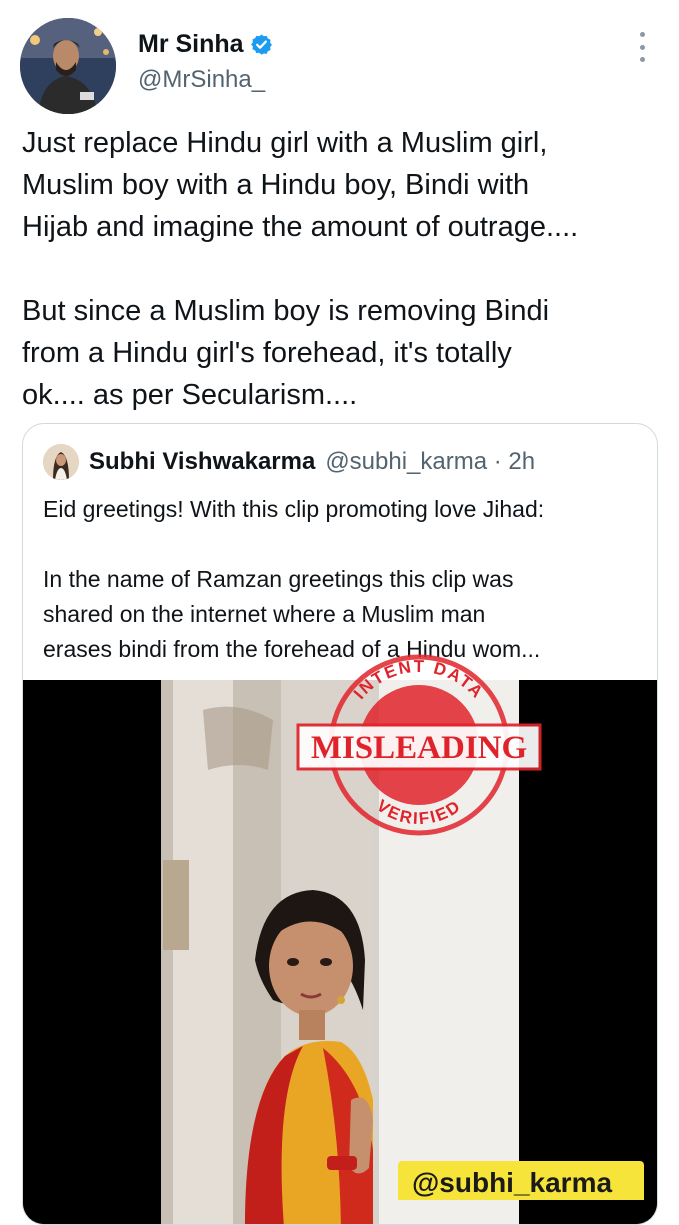  I want to click on watermark-text: @subhi_karma, so click(512, 1182).